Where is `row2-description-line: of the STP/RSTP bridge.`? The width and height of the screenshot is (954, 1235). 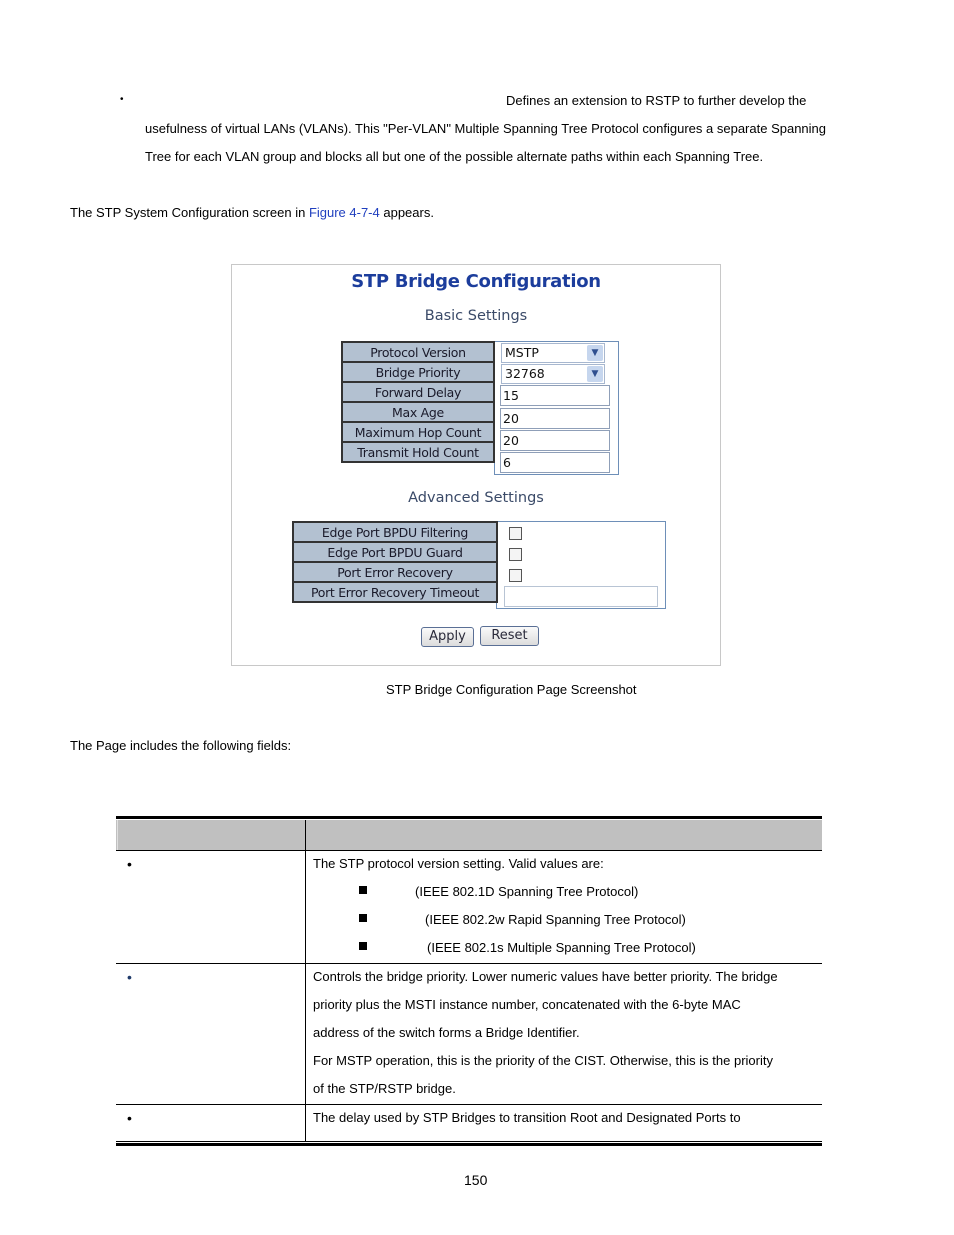
row2-description-line: of the STP/RSTP bridge. is located at coordinates (384, 1088).